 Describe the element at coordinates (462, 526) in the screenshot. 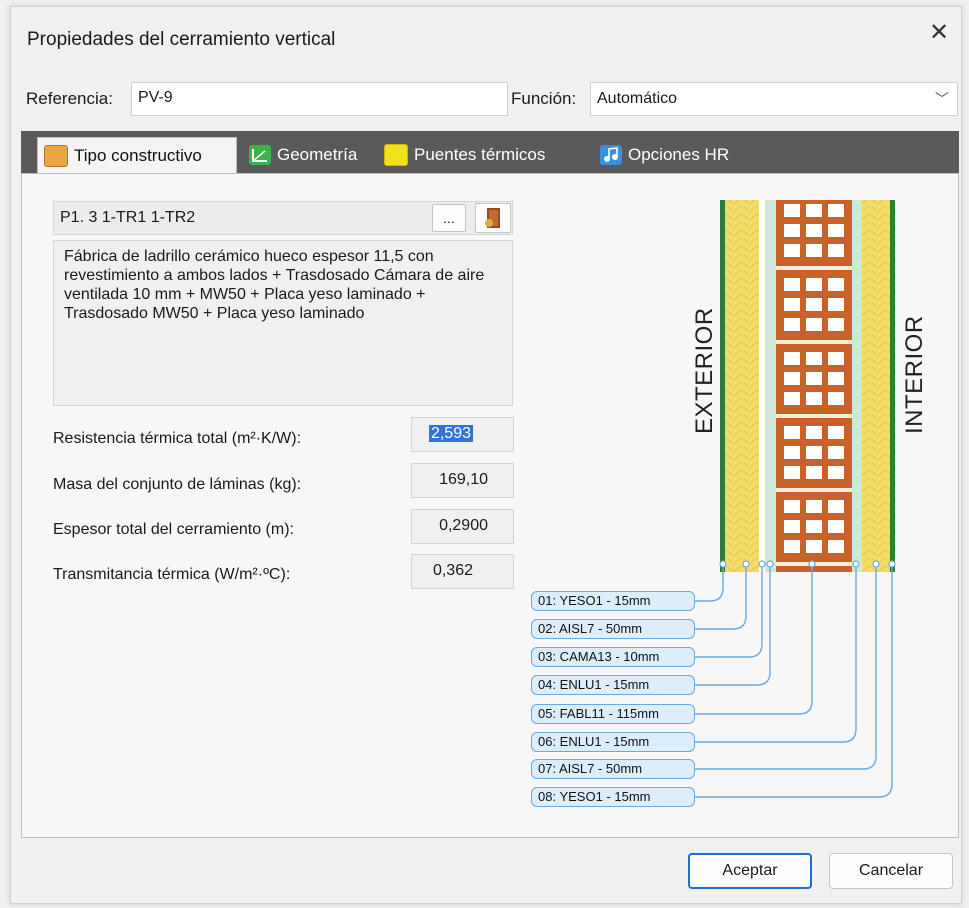

I see `property-value: 0,2900` at that location.